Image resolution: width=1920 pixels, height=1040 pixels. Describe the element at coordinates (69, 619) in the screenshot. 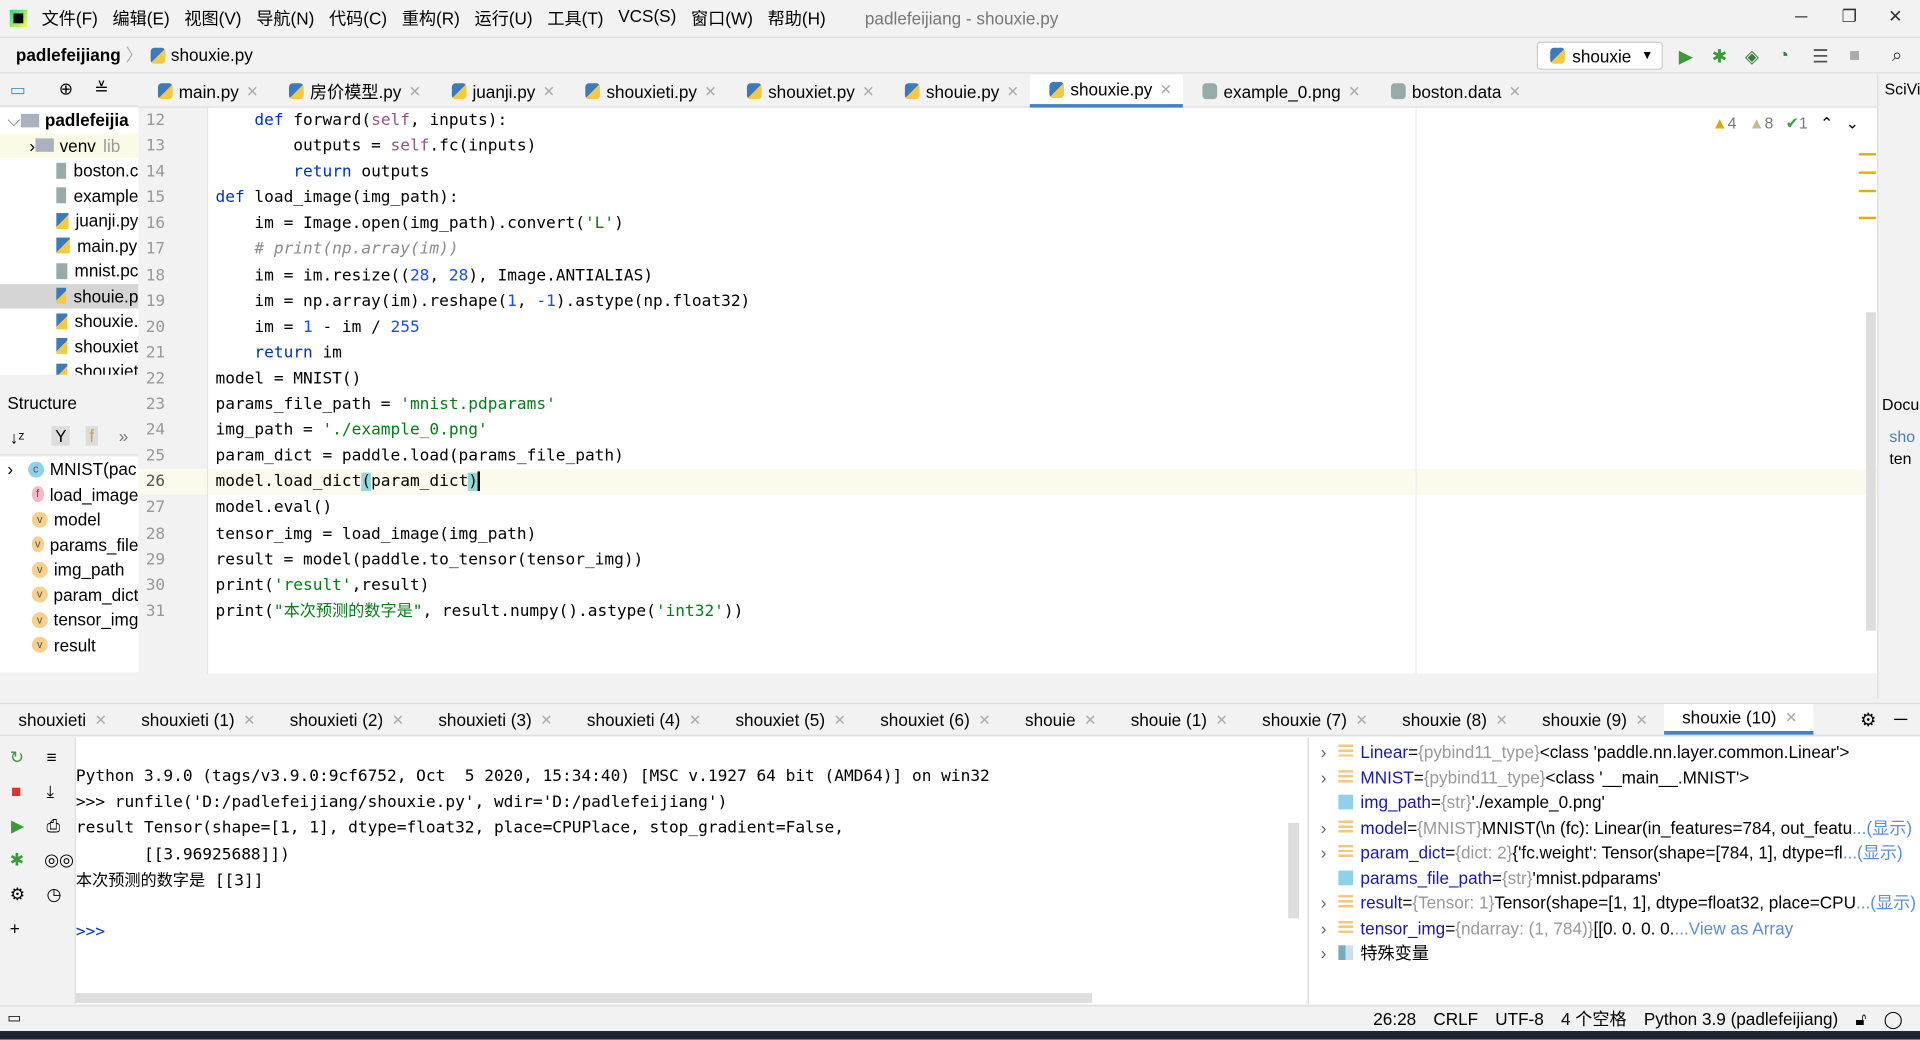

I see `structure-item: v tensor_img` at that location.